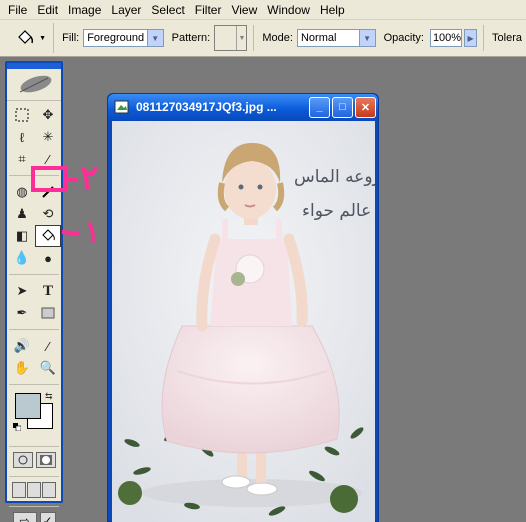 Image resolution: width=526 pixels, height=522 pixels. I want to click on dodge-tool-icon: ●, so click(48, 258).